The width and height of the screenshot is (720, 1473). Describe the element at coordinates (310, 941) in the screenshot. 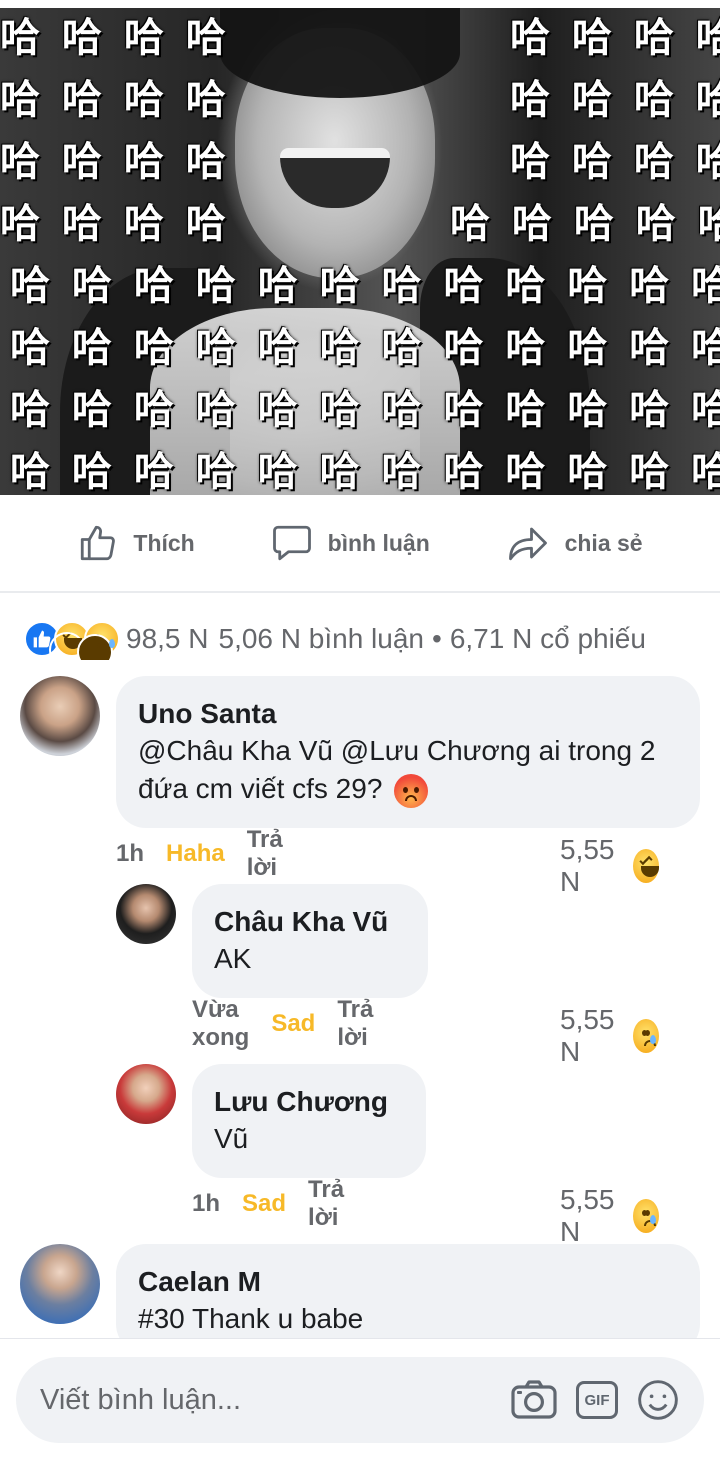

I see `comment-bubble: Châu Kha Vũ AK` at that location.